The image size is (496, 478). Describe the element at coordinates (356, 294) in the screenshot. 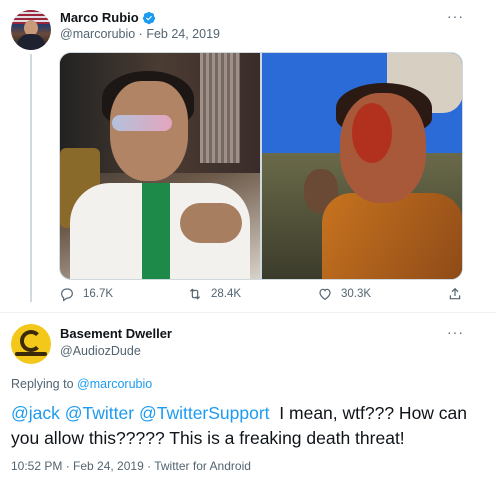

I see `like-count: 30.3K` at that location.